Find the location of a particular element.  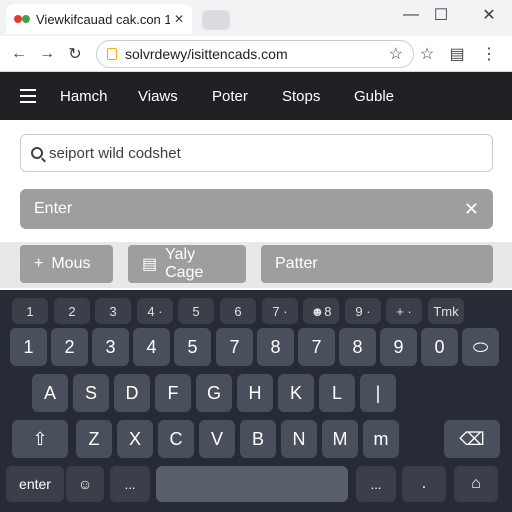

letter-key-m: M is located at coordinates (340, 439).